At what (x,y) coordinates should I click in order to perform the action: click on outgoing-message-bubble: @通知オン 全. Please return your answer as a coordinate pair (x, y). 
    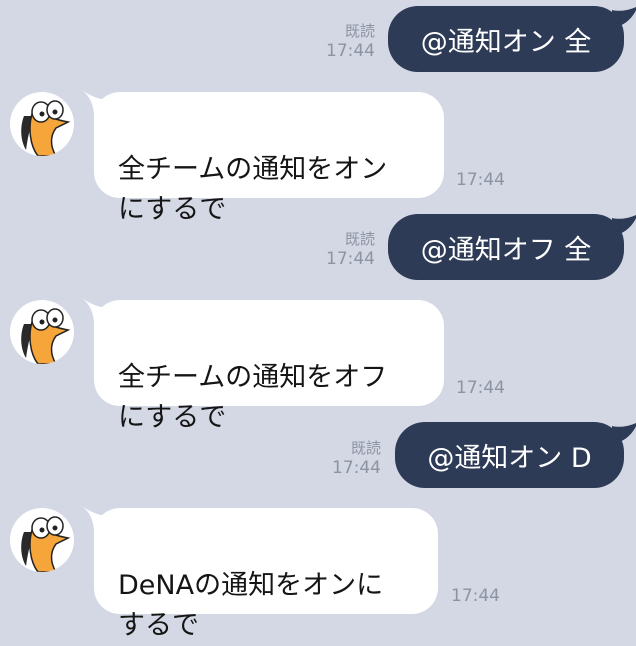
    Looking at the image, I should click on (506, 39).